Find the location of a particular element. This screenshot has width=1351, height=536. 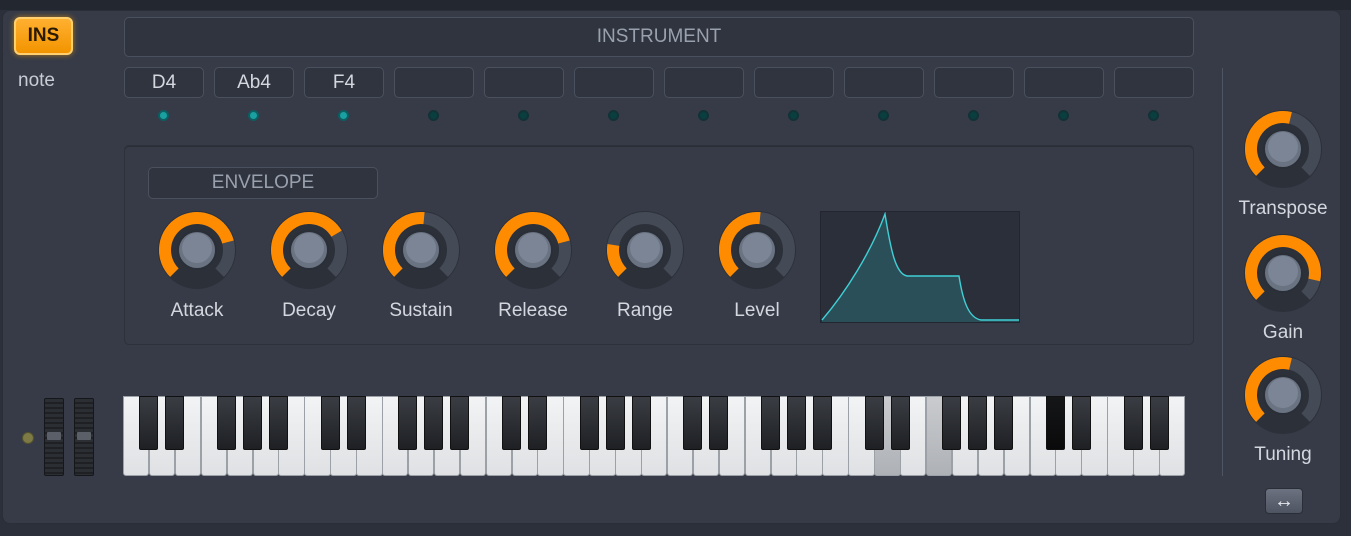

tuning-knob is located at coordinates (1283, 395).